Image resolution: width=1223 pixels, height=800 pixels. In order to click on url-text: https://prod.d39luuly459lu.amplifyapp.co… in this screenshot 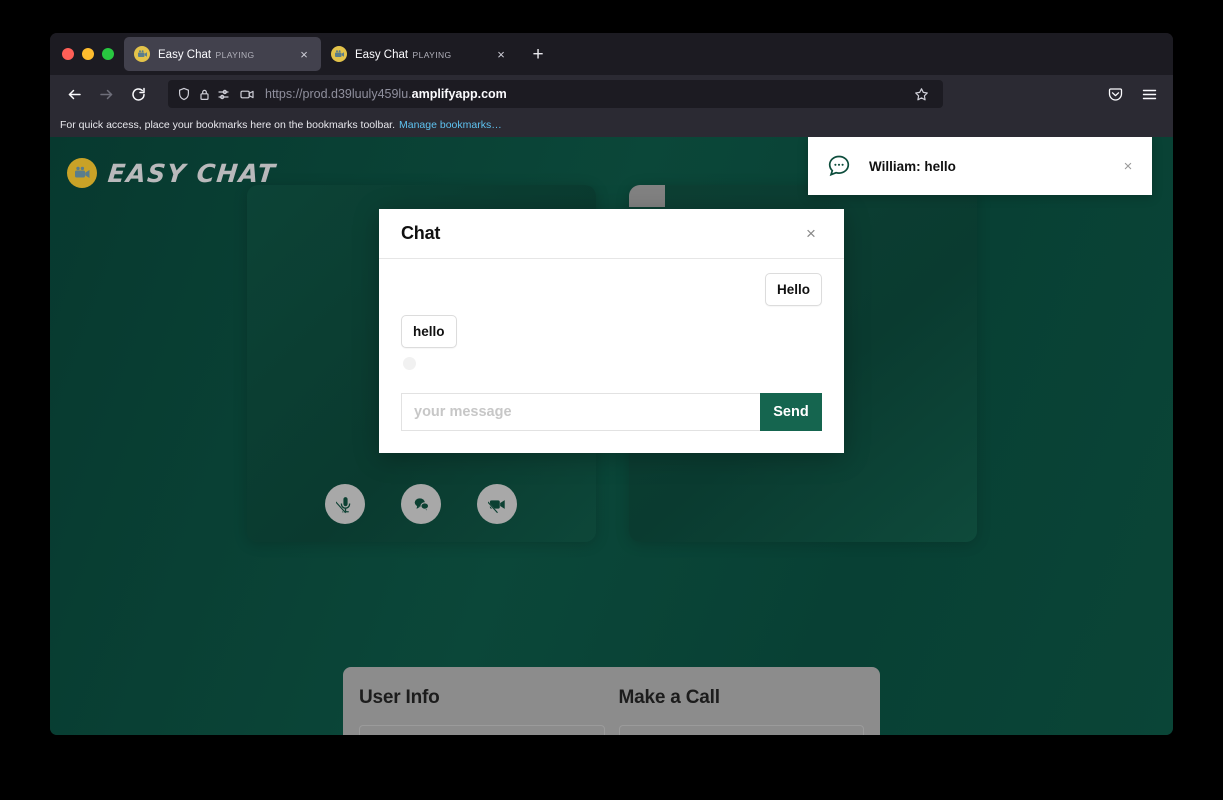, I will do `click(581, 94)`.